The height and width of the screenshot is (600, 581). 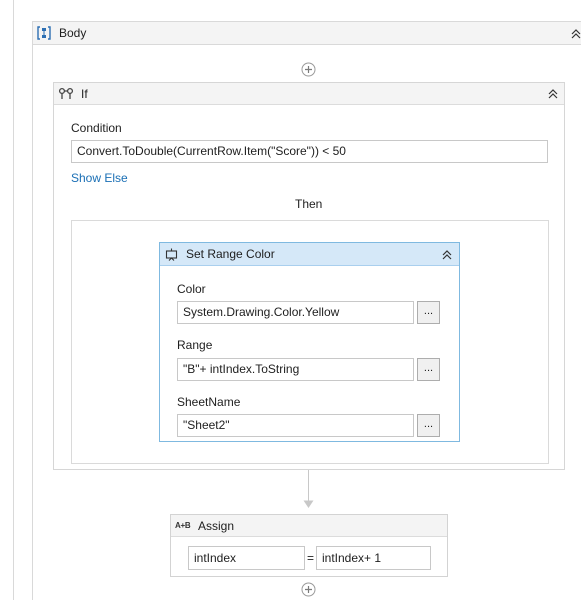 What do you see at coordinates (66, 93) in the screenshot?
I see `if-icon` at bounding box center [66, 93].